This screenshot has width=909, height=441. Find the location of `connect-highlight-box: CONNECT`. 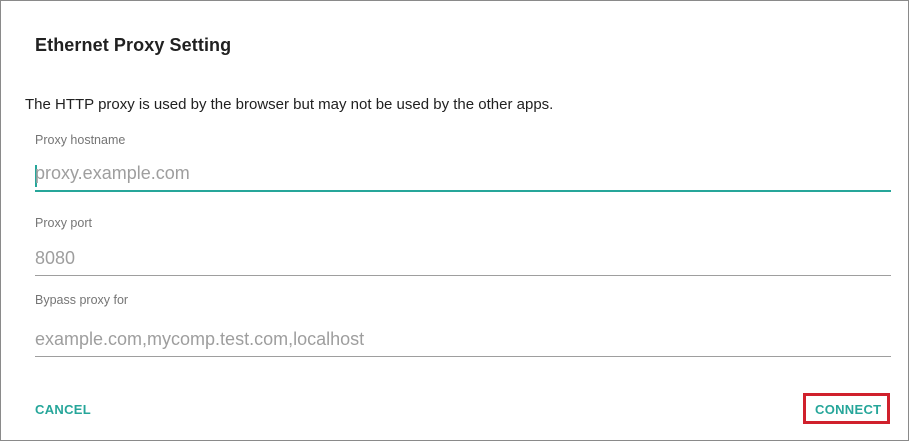

connect-highlight-box: CONNECT is located at coordinates (846, 408).